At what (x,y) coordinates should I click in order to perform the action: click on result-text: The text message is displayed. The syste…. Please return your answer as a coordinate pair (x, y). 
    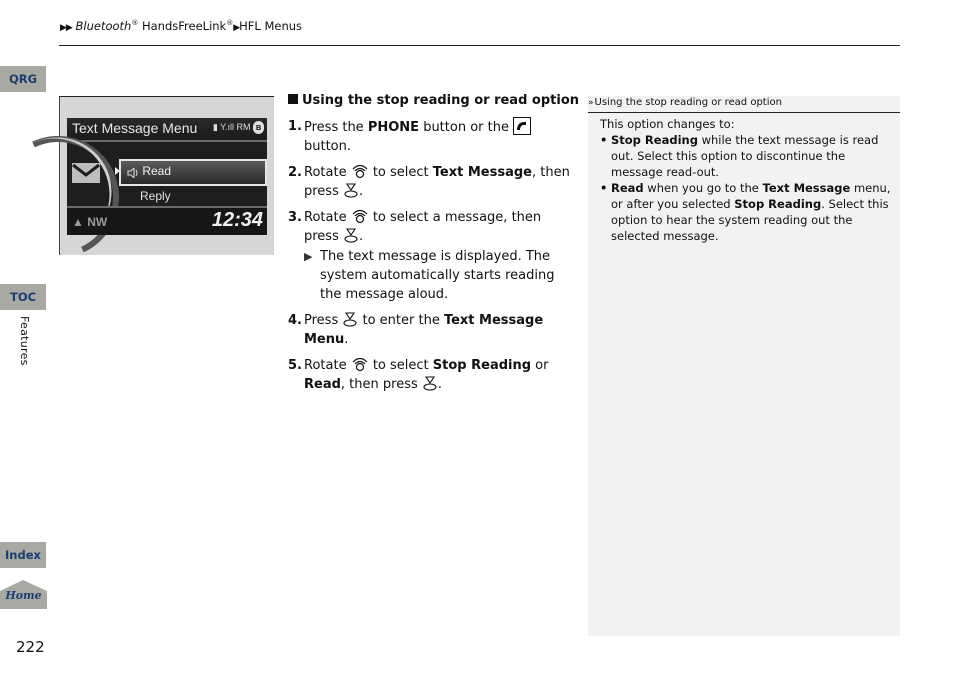
    Looking at the image, I should click on (437, 275).